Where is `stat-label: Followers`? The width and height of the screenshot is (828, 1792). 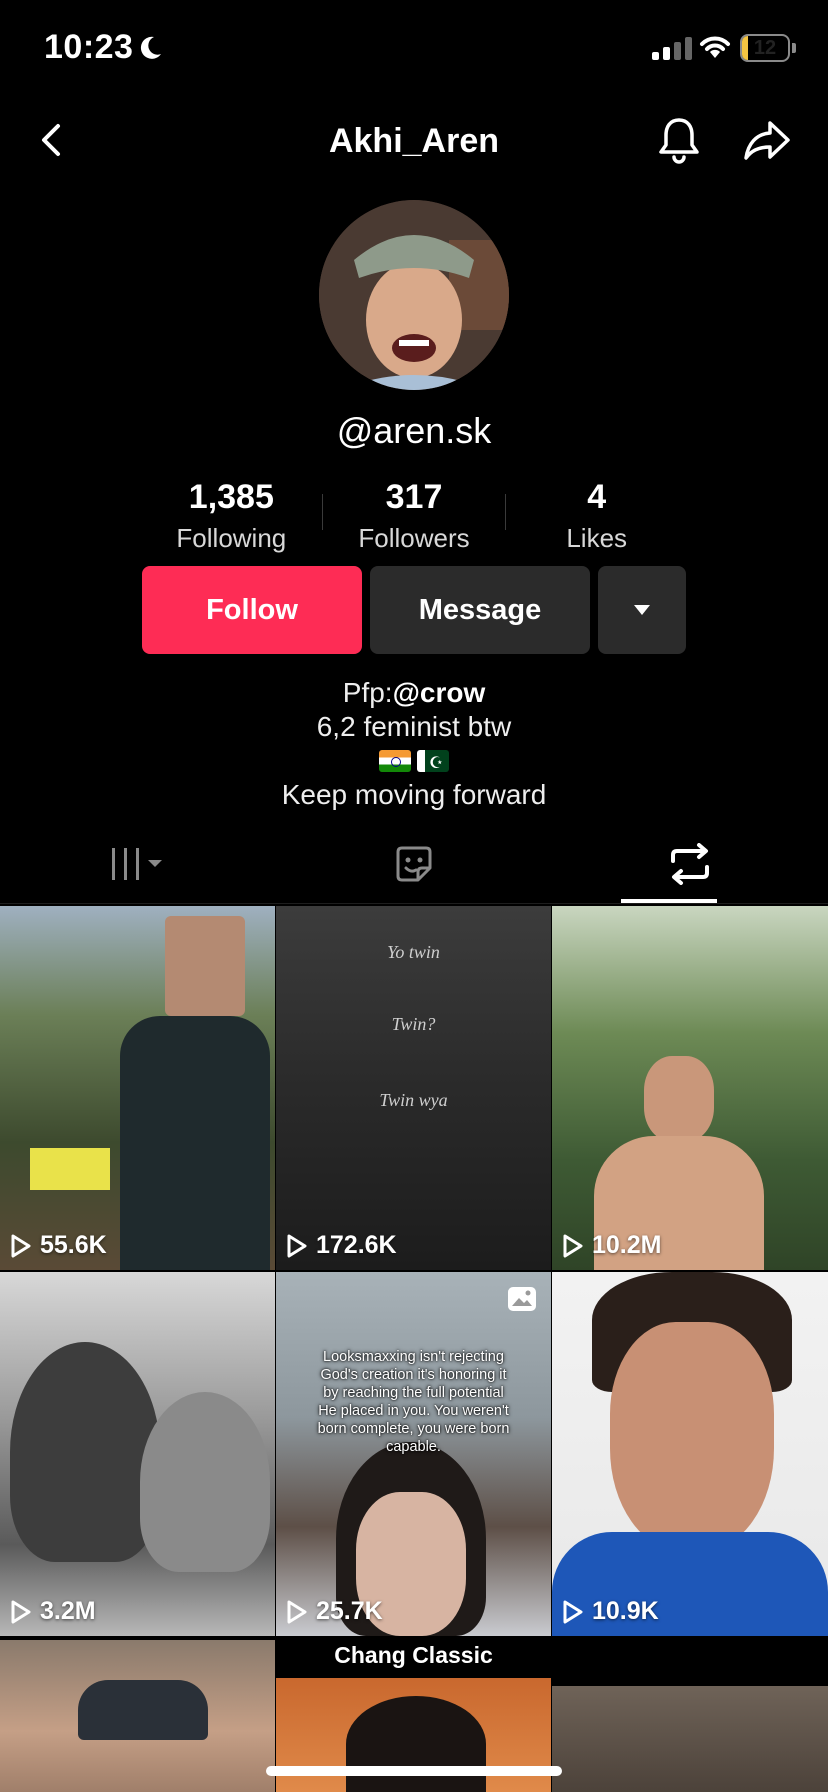
stat-label: Followers is located at coordinates (414, 538).